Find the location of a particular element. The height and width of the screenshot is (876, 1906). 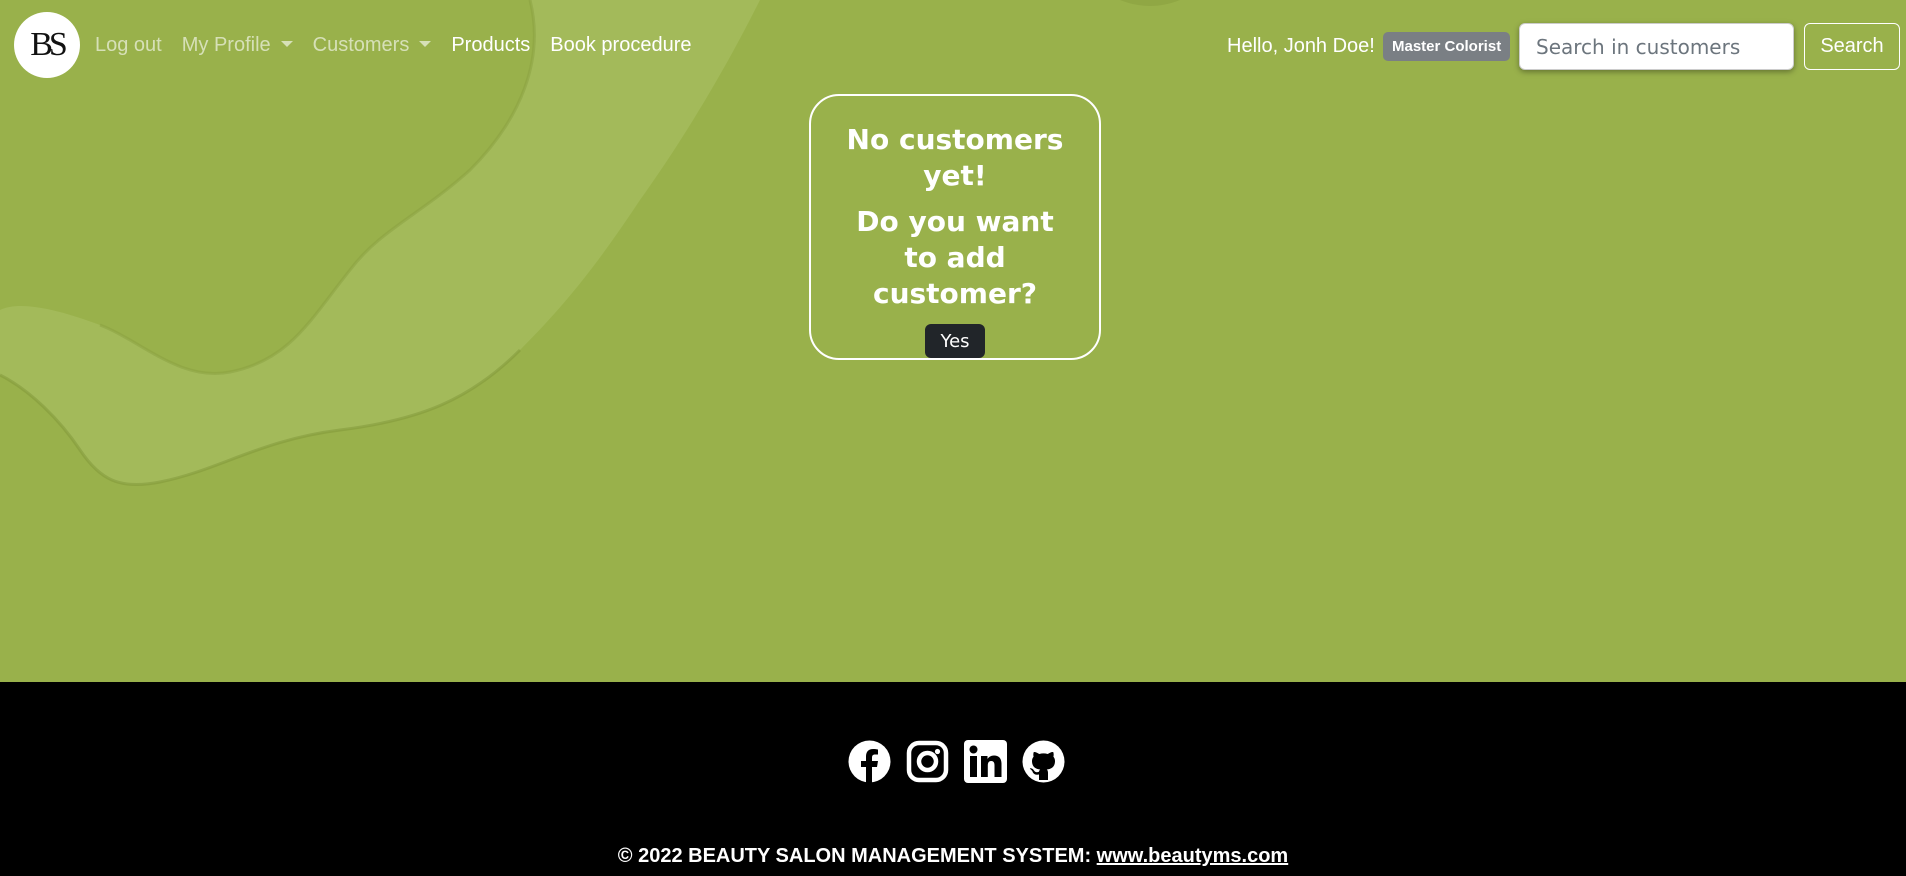

user-greeting: Hello, Jonh Doe! is located at coordinates (1301, 46).